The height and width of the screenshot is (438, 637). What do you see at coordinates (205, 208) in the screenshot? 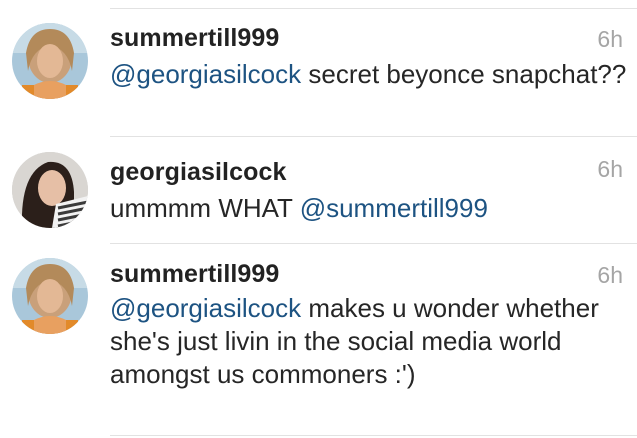
I see `comment-body: ummmm WHAT` at bounding box center [205, 208].